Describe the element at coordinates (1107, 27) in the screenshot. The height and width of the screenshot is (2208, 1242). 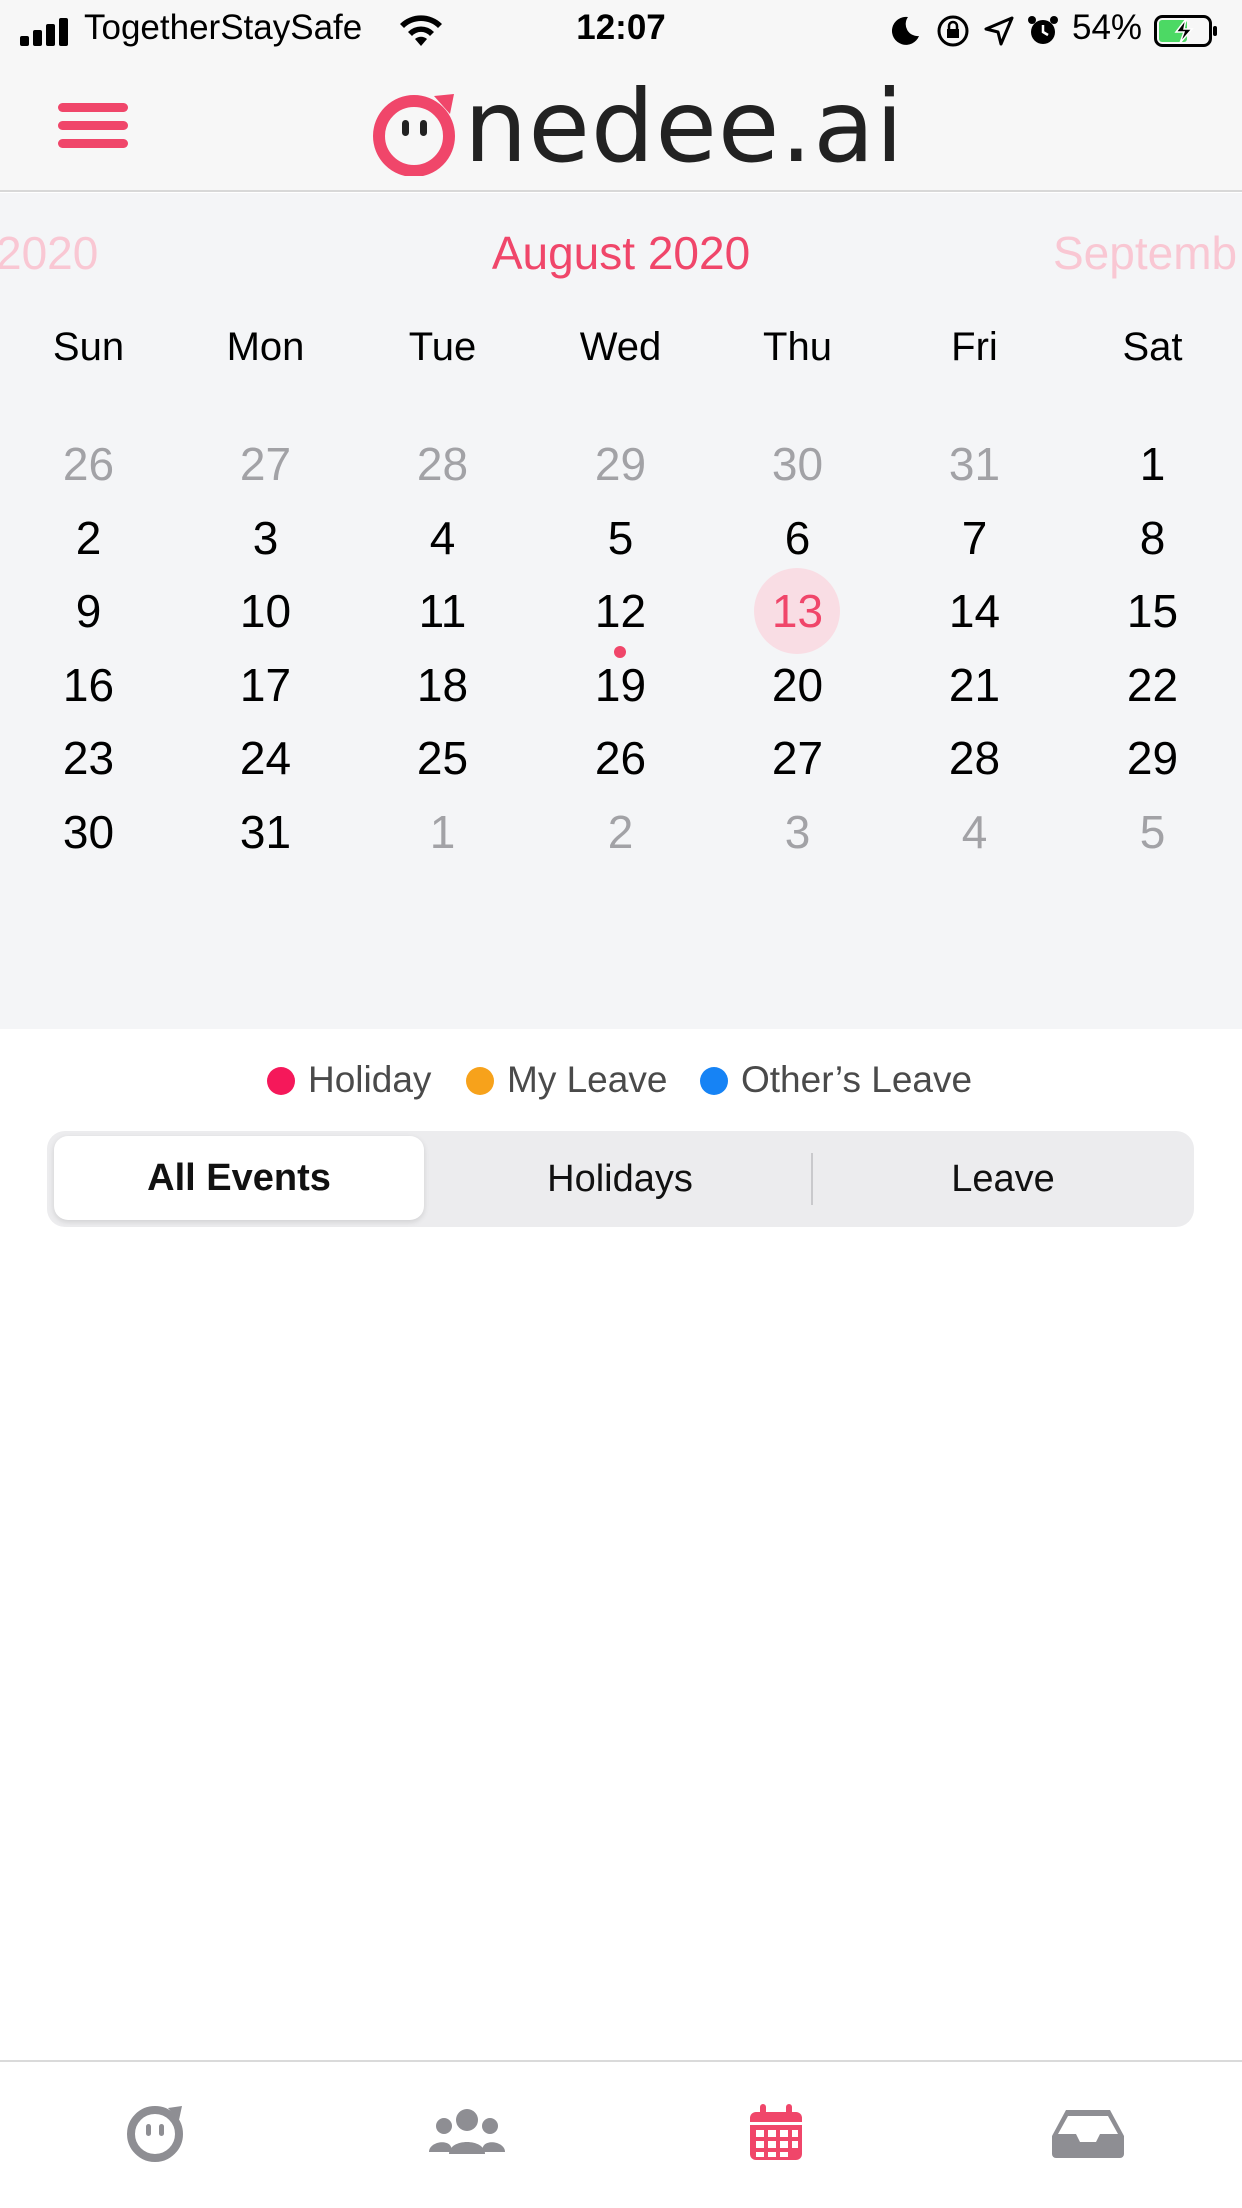
I see `battery-percent: 54%` at that location.